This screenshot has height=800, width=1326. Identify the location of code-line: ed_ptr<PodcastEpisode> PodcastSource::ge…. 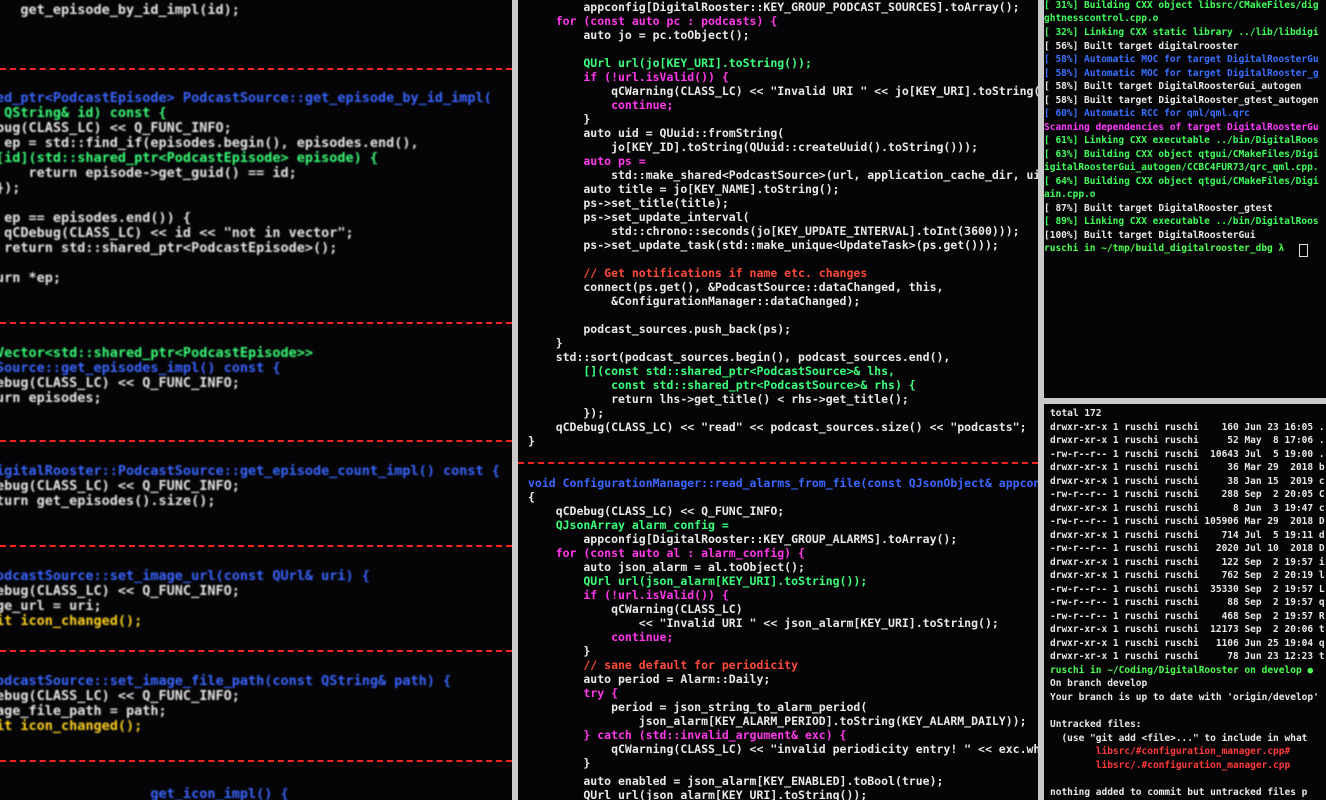
(246, 98).